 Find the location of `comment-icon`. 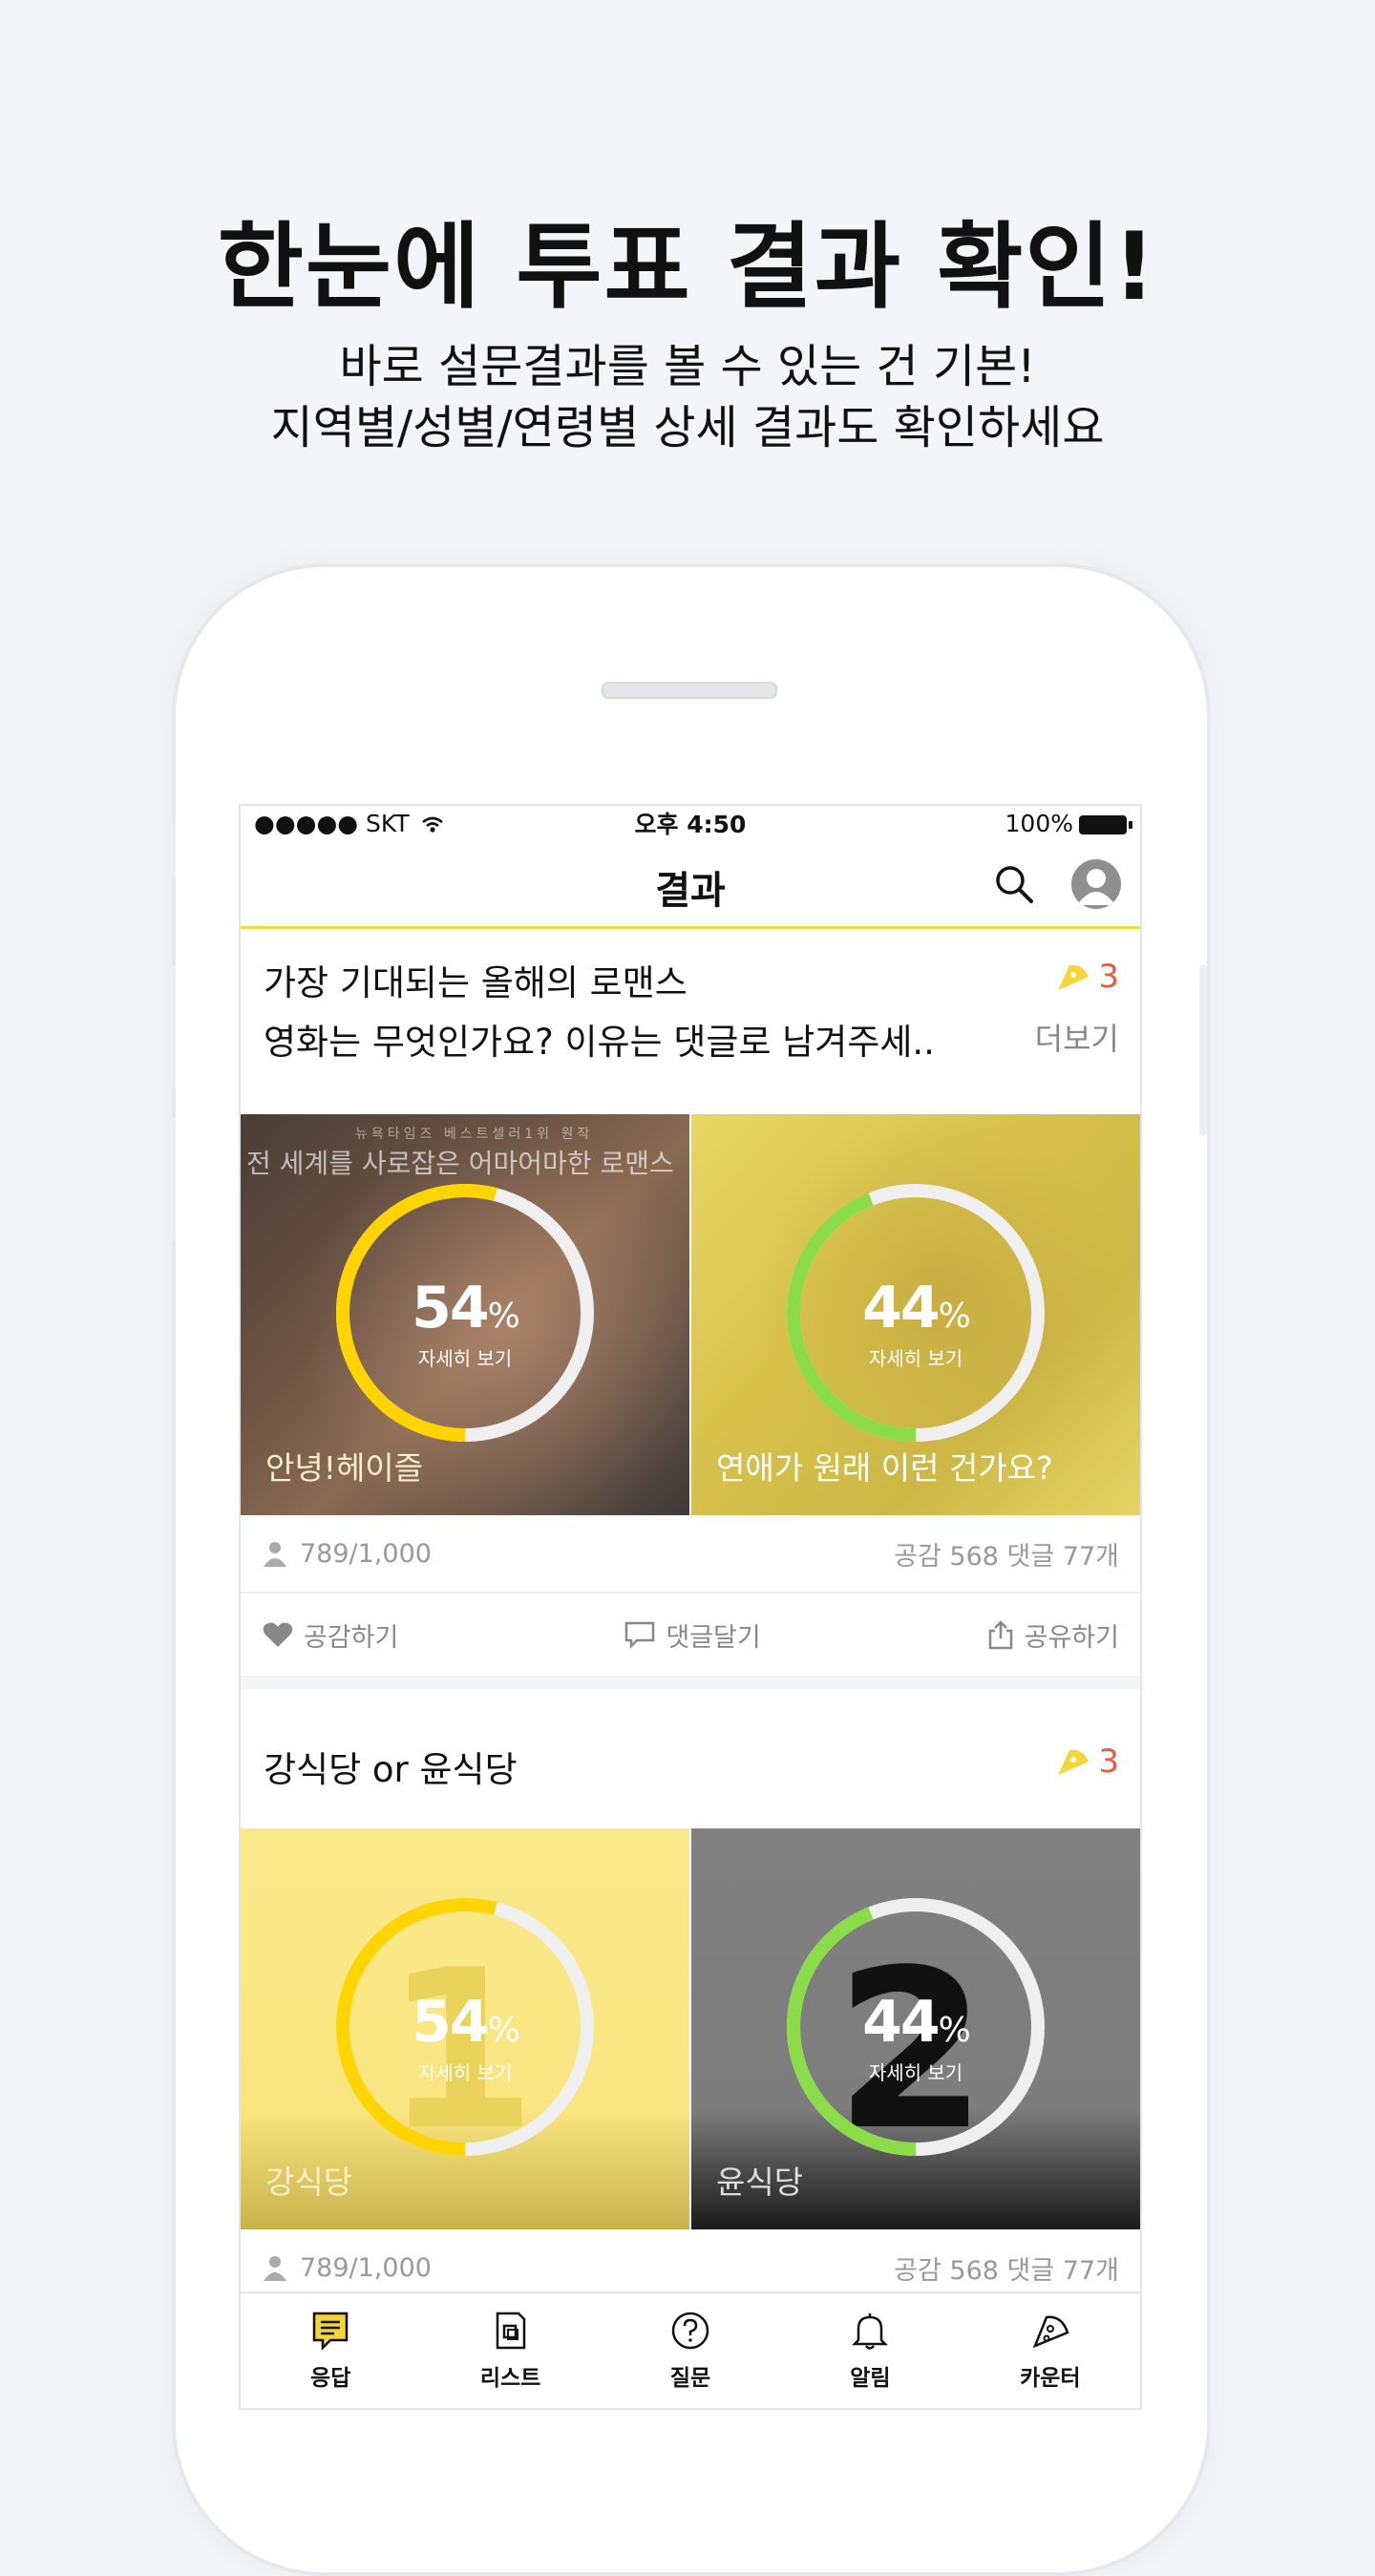

comment-icon is located at coordinates (640, 1635).